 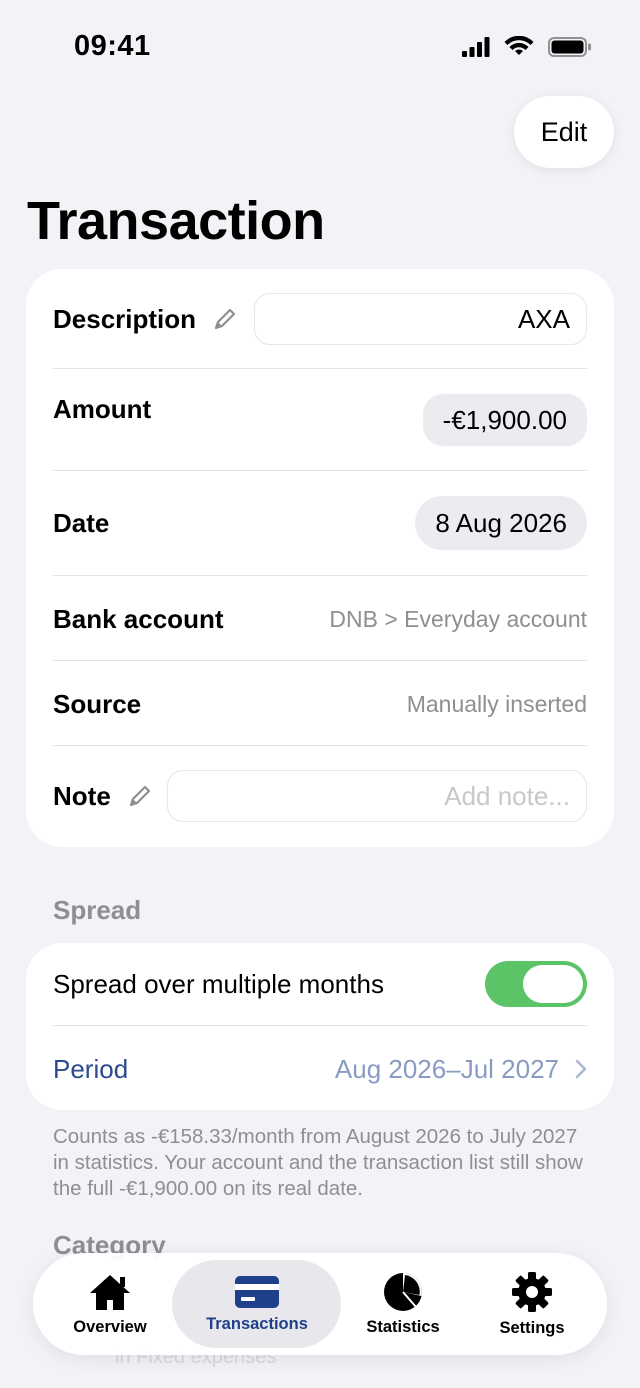 What do you see at coordinates (257, 1323) in the screenshot?
I see `tab-label-transactions: Transactions` at bounding box center [257, 1323].